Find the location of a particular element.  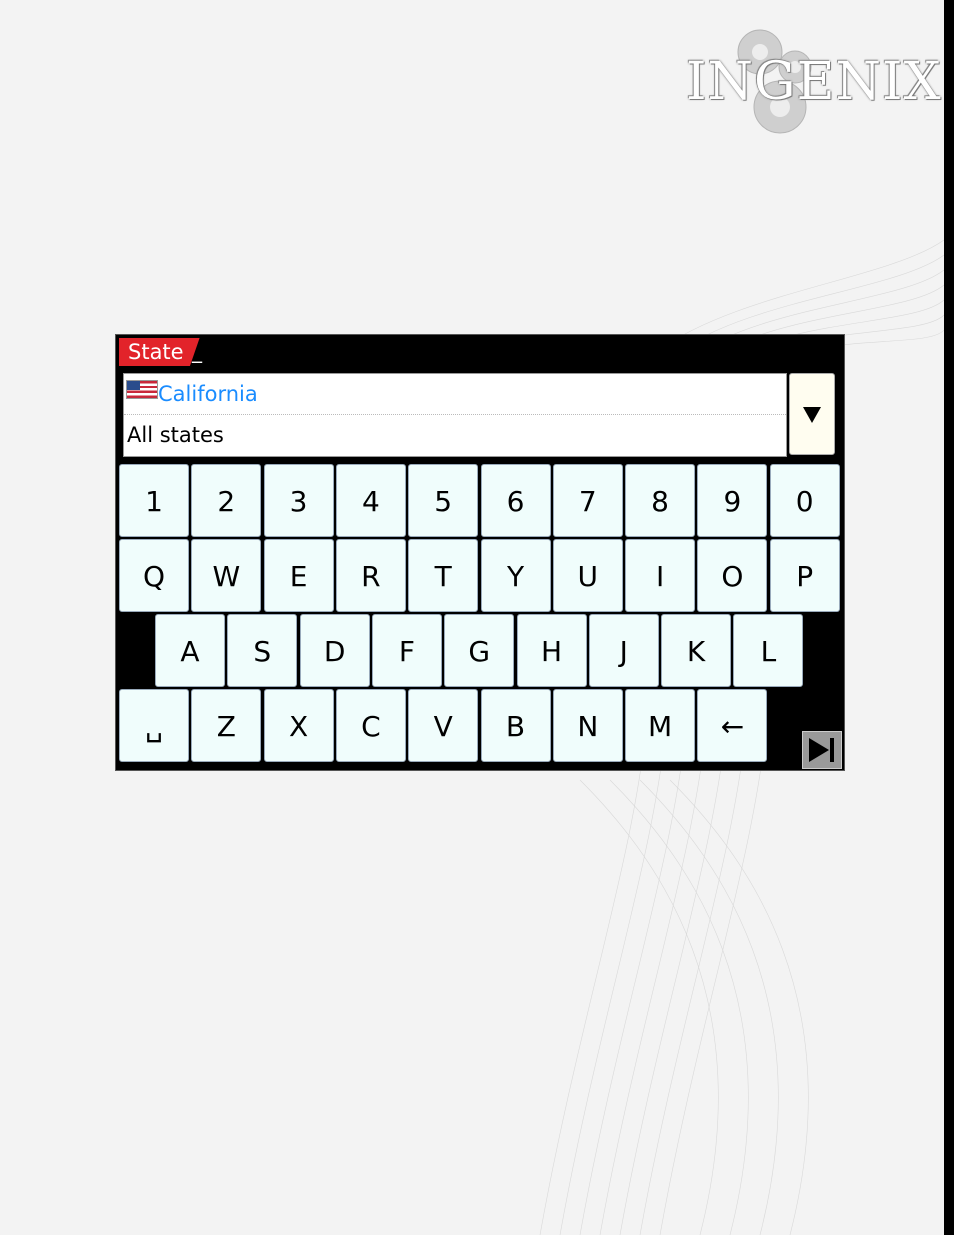

key-1: 1 is located at coordinates (154, 500).